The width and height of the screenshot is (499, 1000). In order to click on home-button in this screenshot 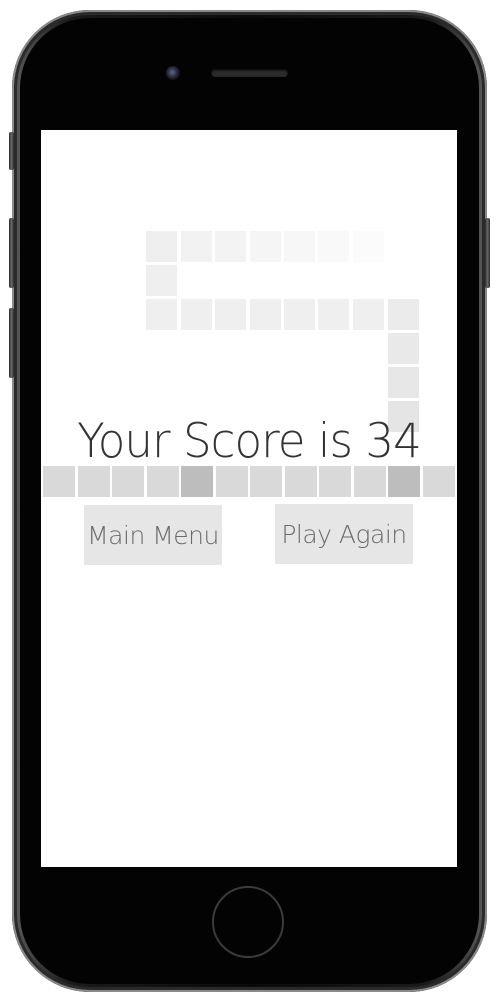, I will do `click(248, 922)`.